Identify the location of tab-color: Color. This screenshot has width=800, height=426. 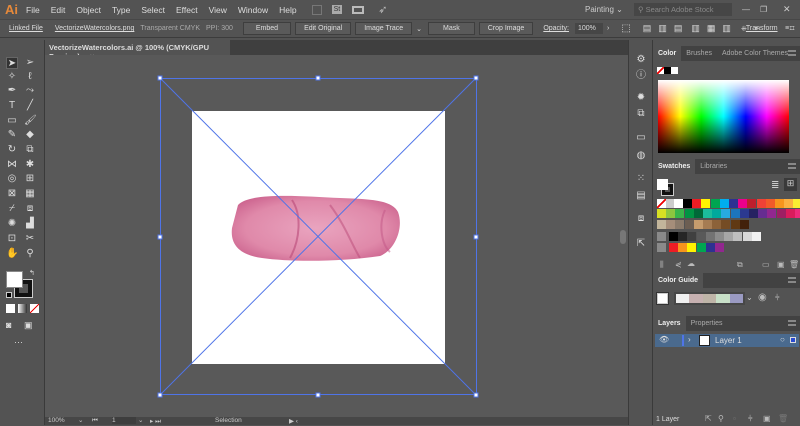
(667, 53).